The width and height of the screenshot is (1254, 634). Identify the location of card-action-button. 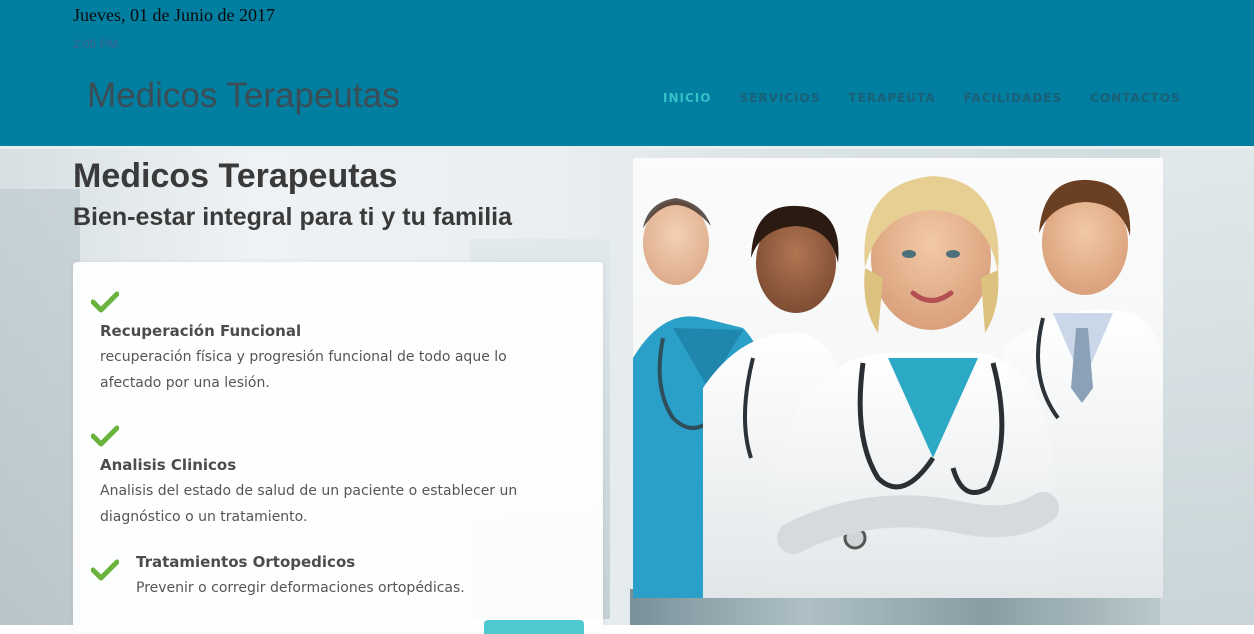
(534, 627).